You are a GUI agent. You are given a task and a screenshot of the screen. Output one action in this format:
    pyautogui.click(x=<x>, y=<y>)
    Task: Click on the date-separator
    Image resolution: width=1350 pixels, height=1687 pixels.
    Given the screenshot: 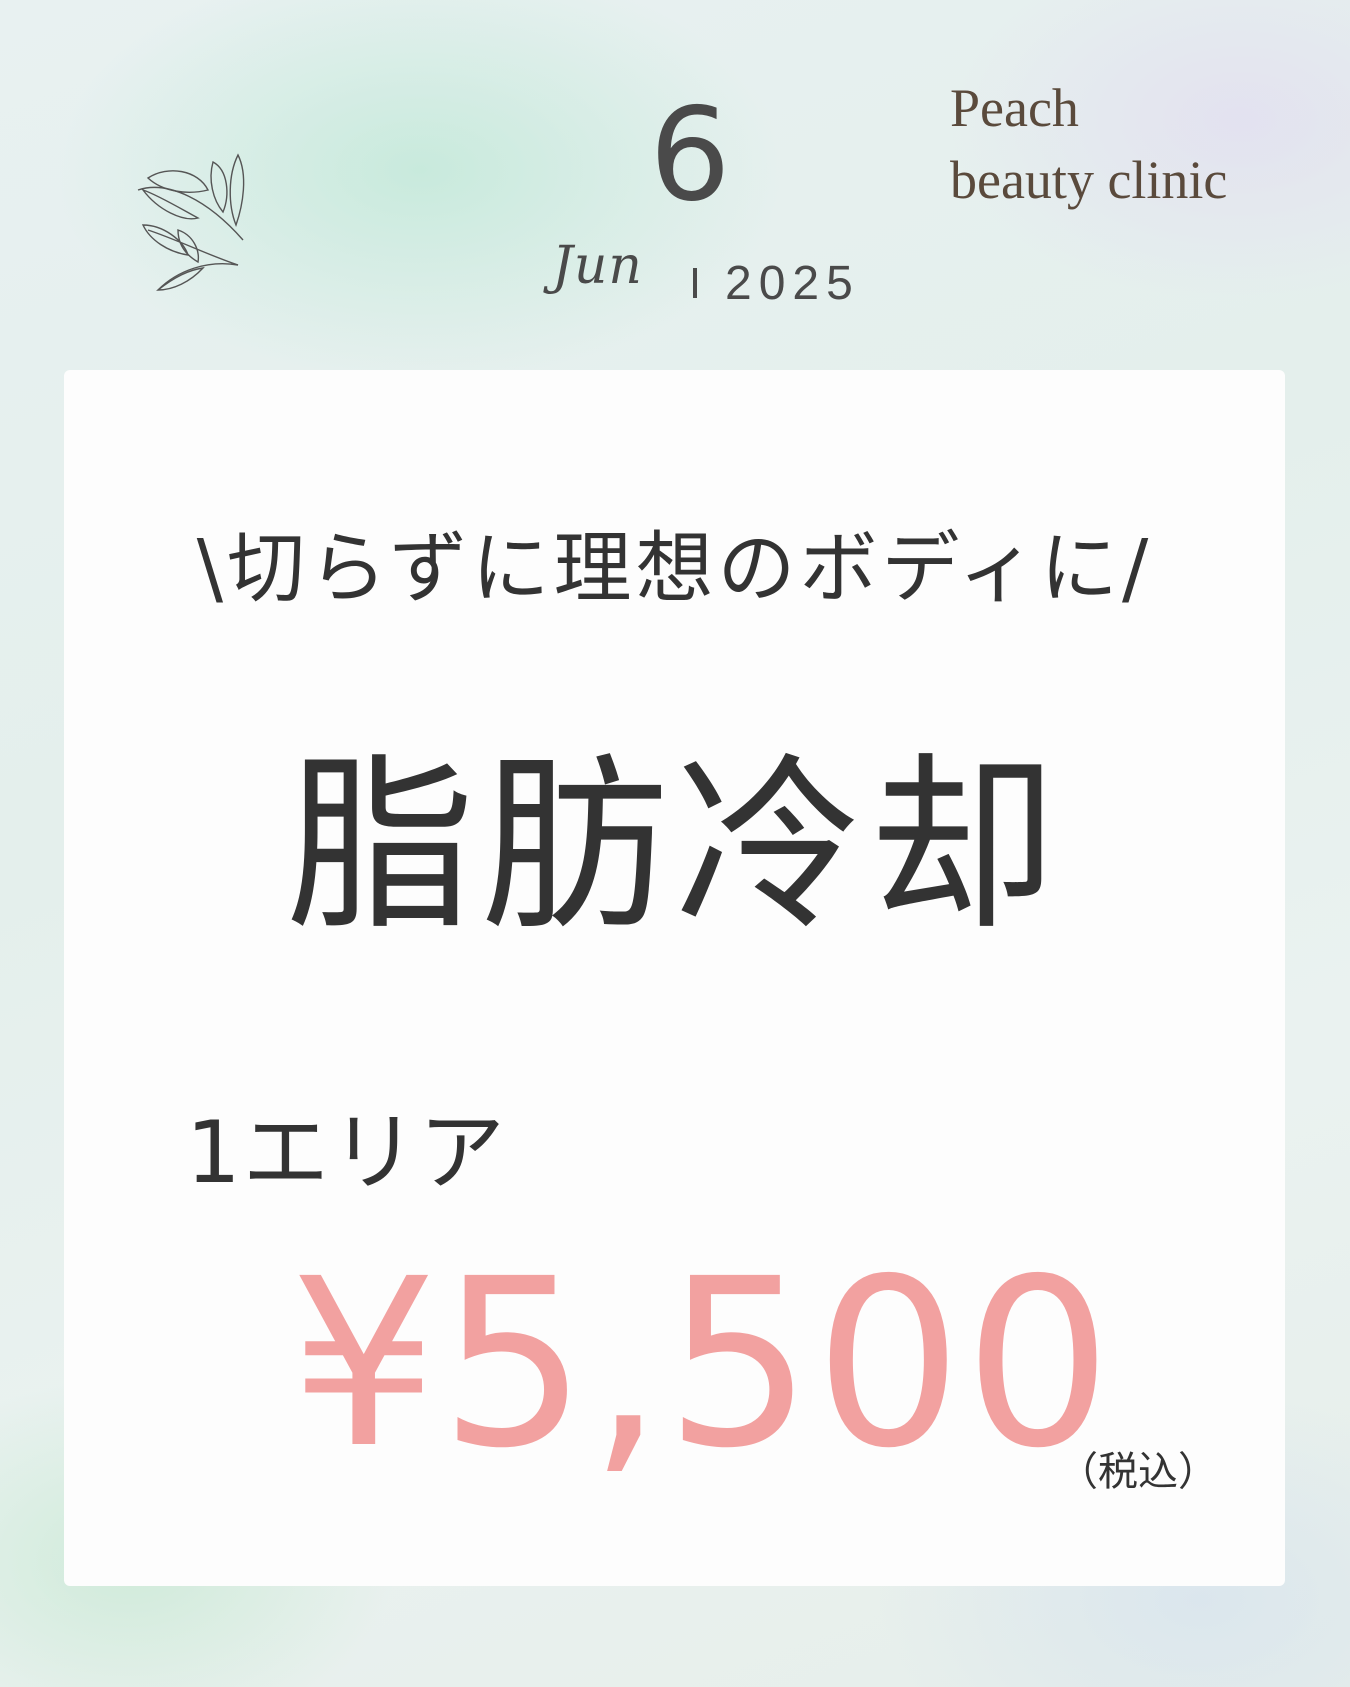 What is the action you would take?
    pyautogui.click(x=695, y=283)
    